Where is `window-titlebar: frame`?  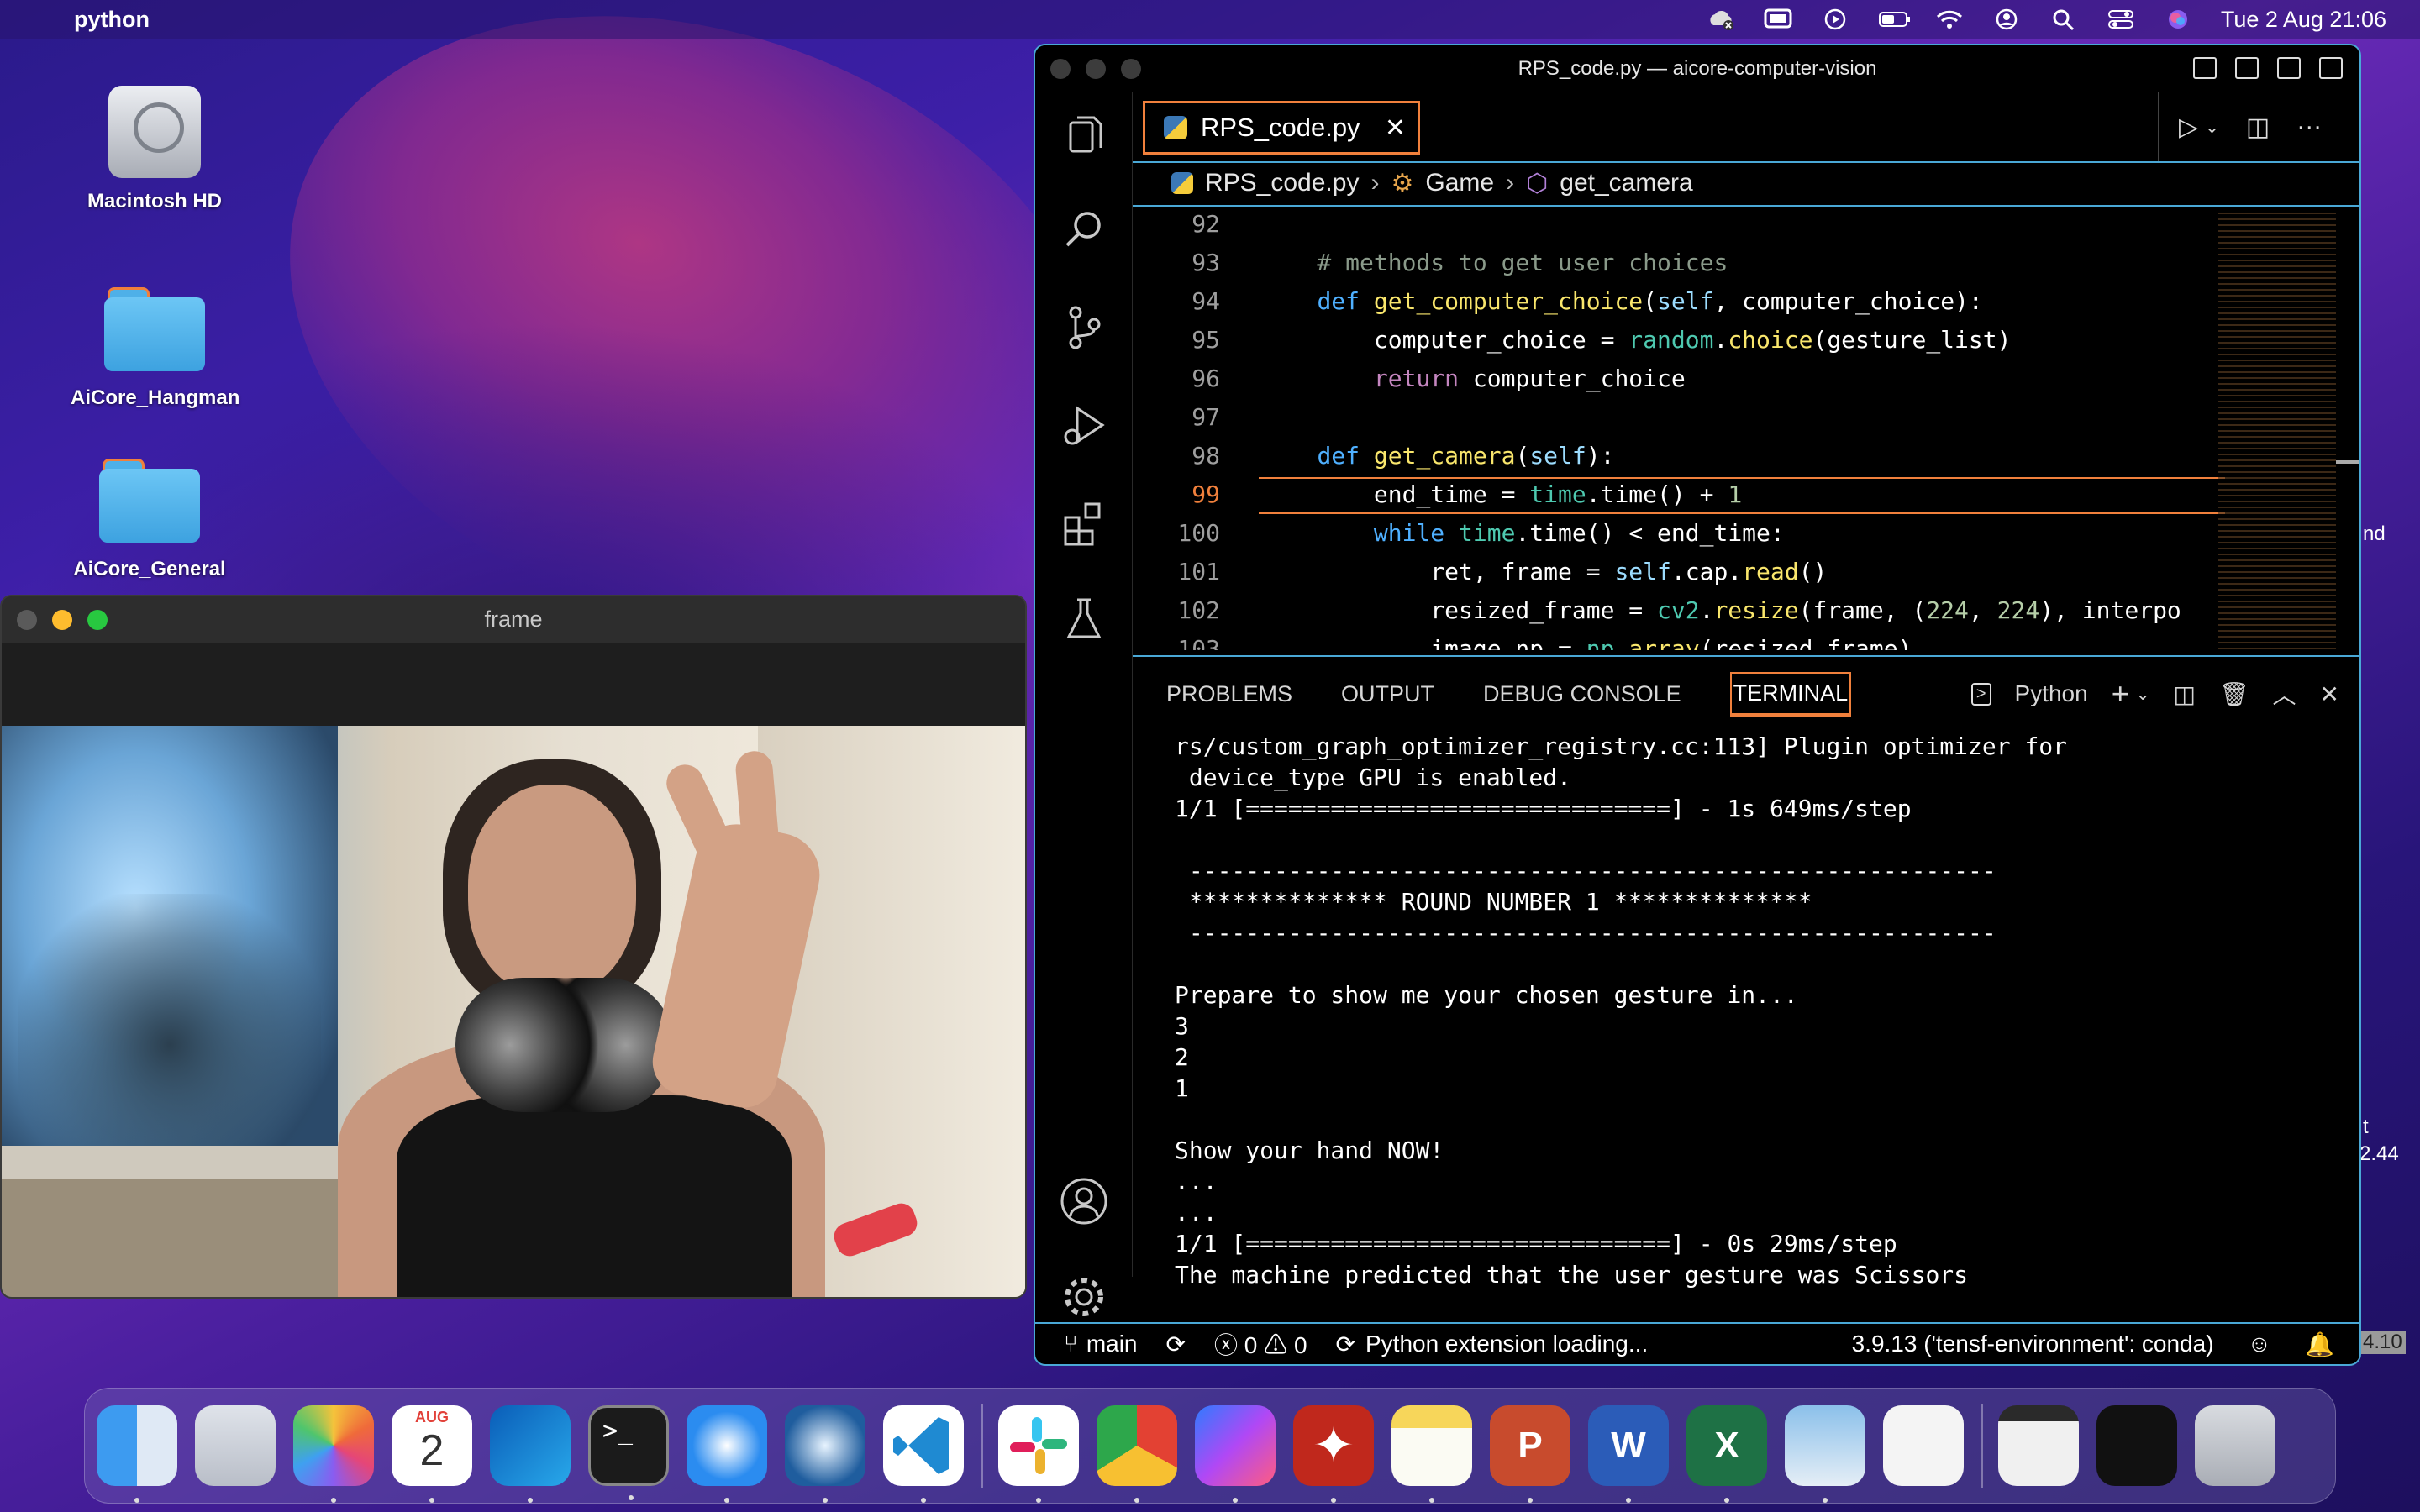 window-titlebar: frame is located at coordinates (513, 619).